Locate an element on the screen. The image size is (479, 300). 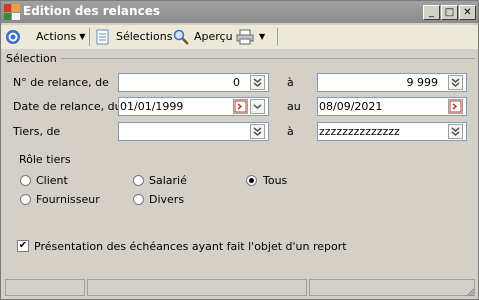
date-relance-label: Date de relance, du is located at coordinates (67, 106).